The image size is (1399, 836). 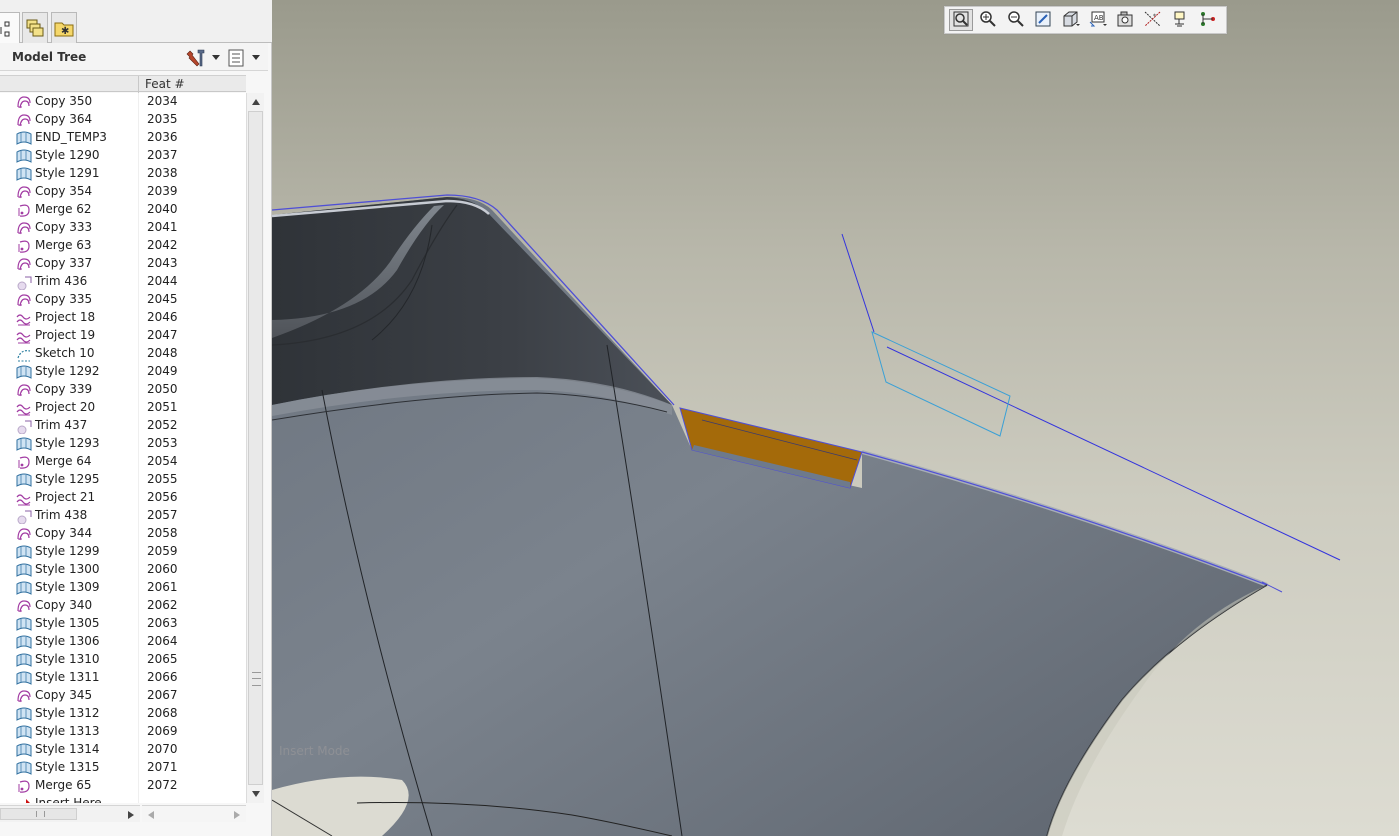 I want to click on tree-row: Copy 340 2062, so click(x=123, y=606).